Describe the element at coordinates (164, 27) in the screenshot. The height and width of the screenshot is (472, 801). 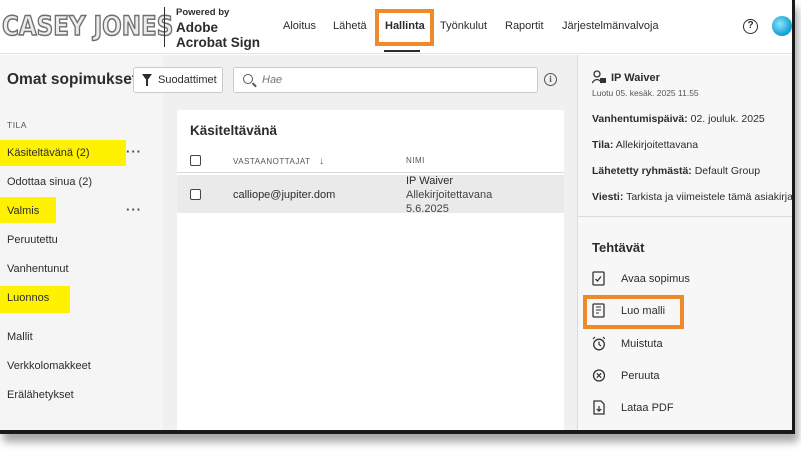
I see `brand-separator` at that location.